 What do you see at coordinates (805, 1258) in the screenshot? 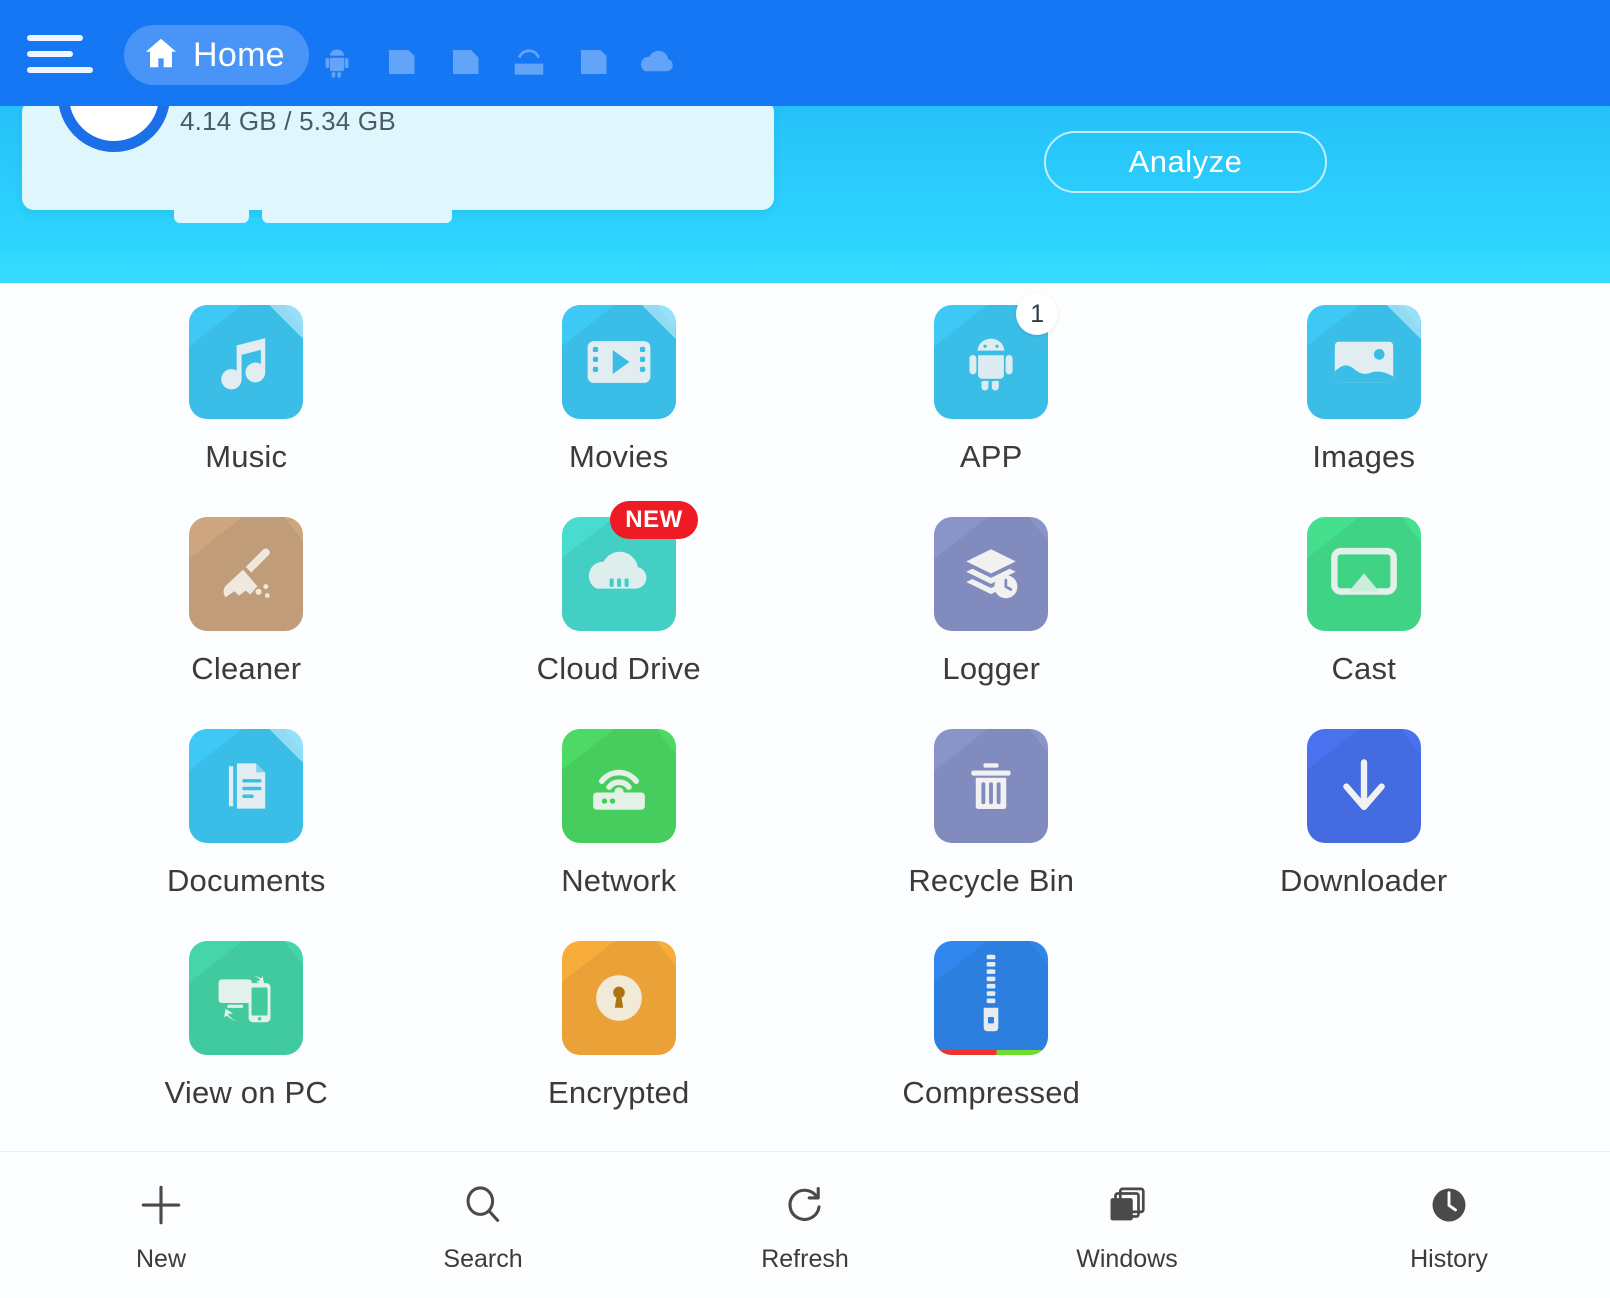
I see `toolbar-refresh-label: Refresh` at bounding box center [805, 1258].